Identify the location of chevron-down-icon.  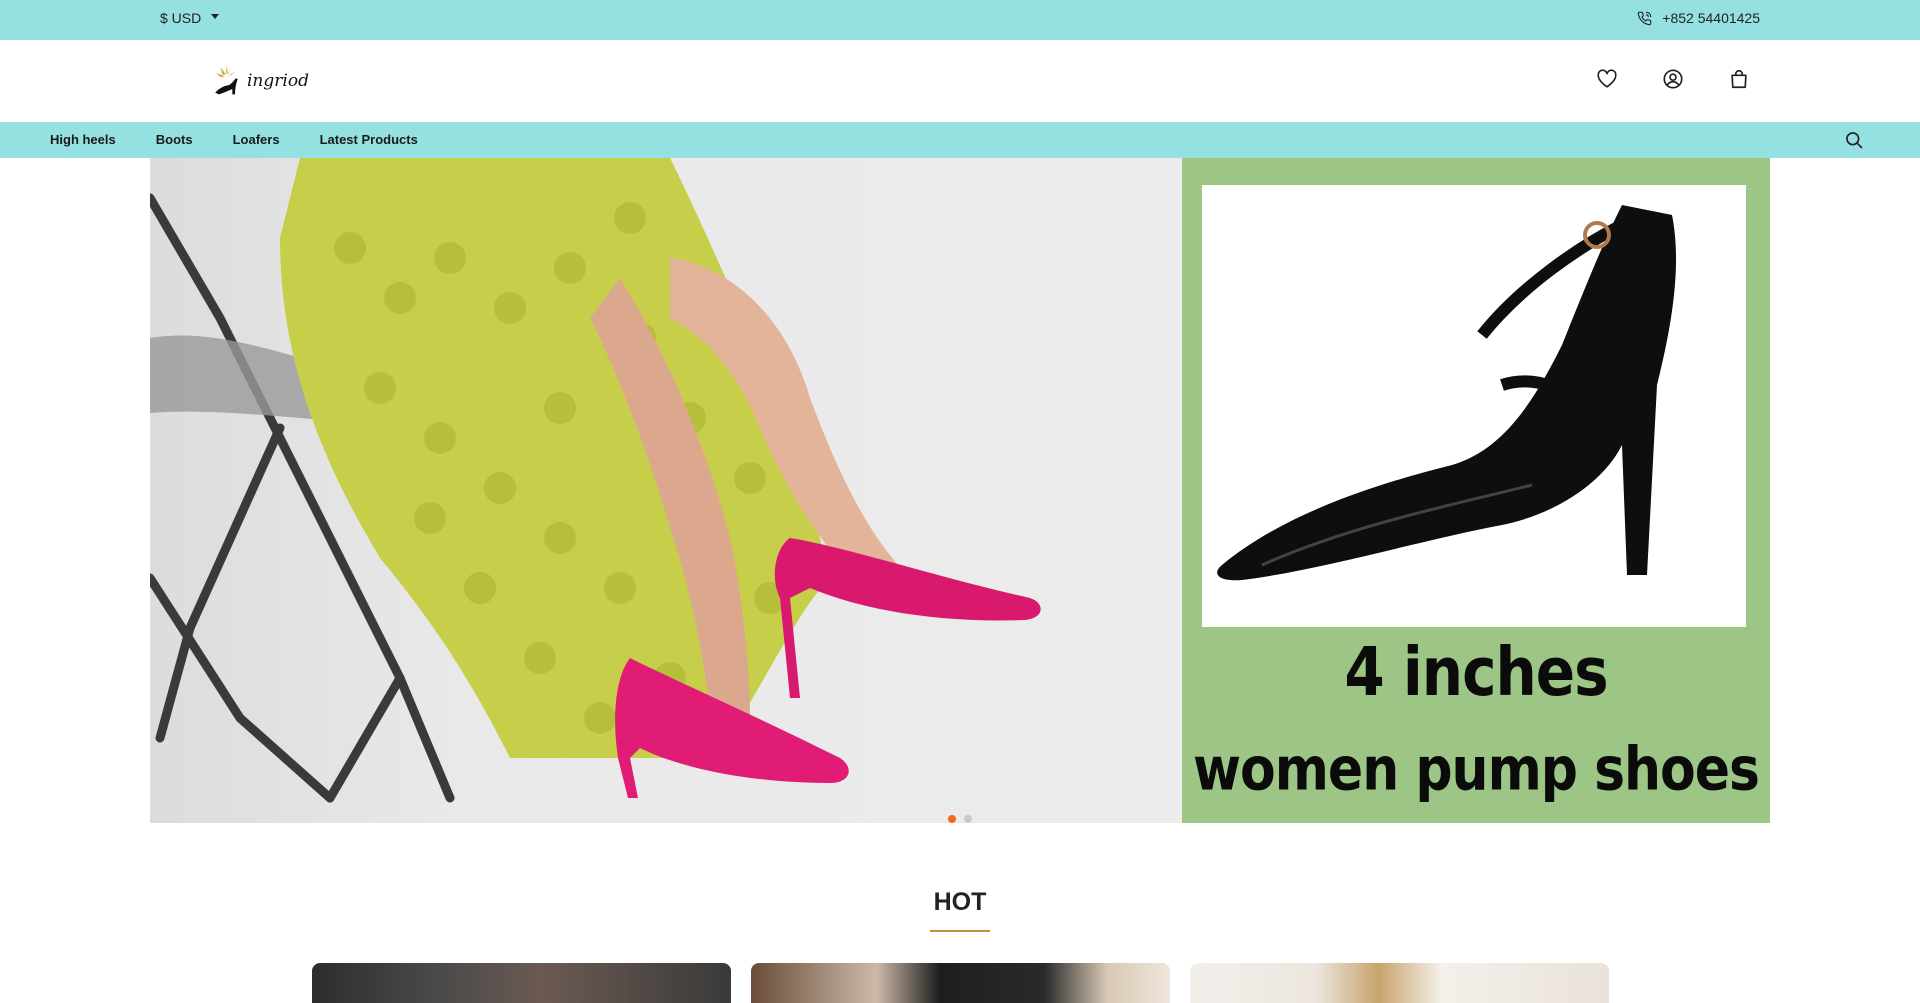
(215, 16).